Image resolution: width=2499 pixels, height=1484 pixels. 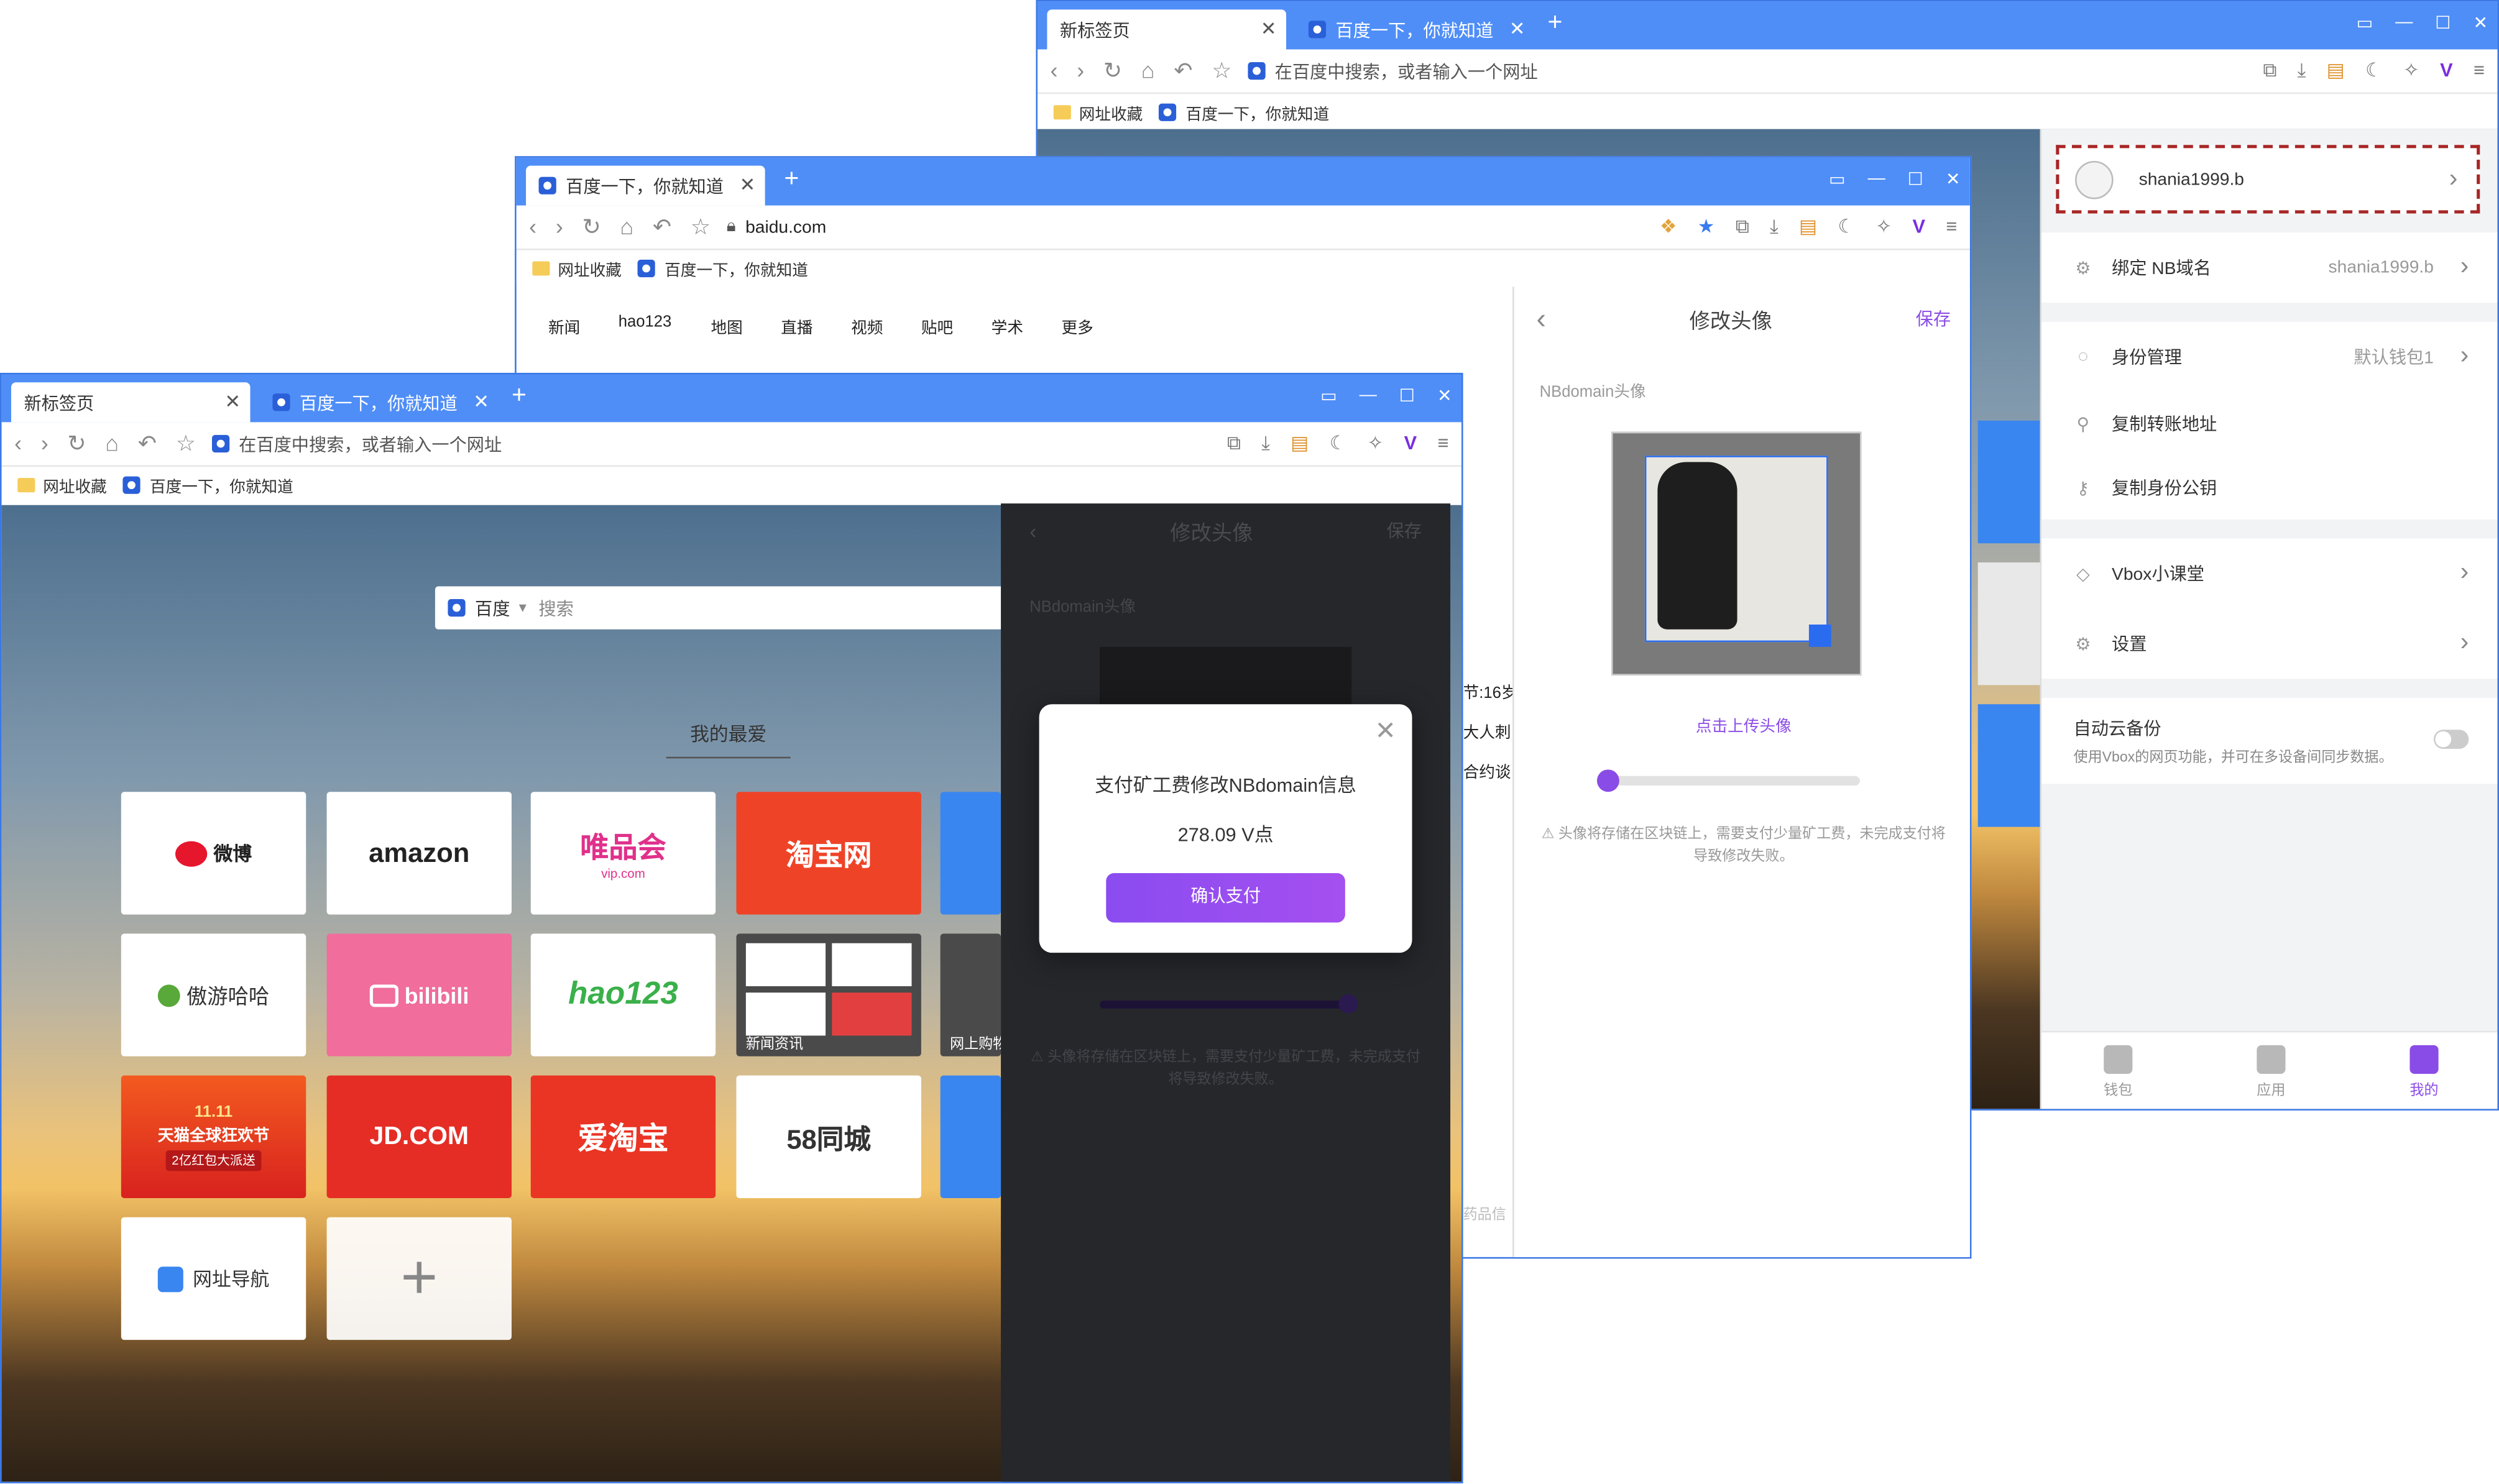 I want to click on menu-copy-pubkey: ⚷ 复制身份公钥, so click(x=2269, y=488).